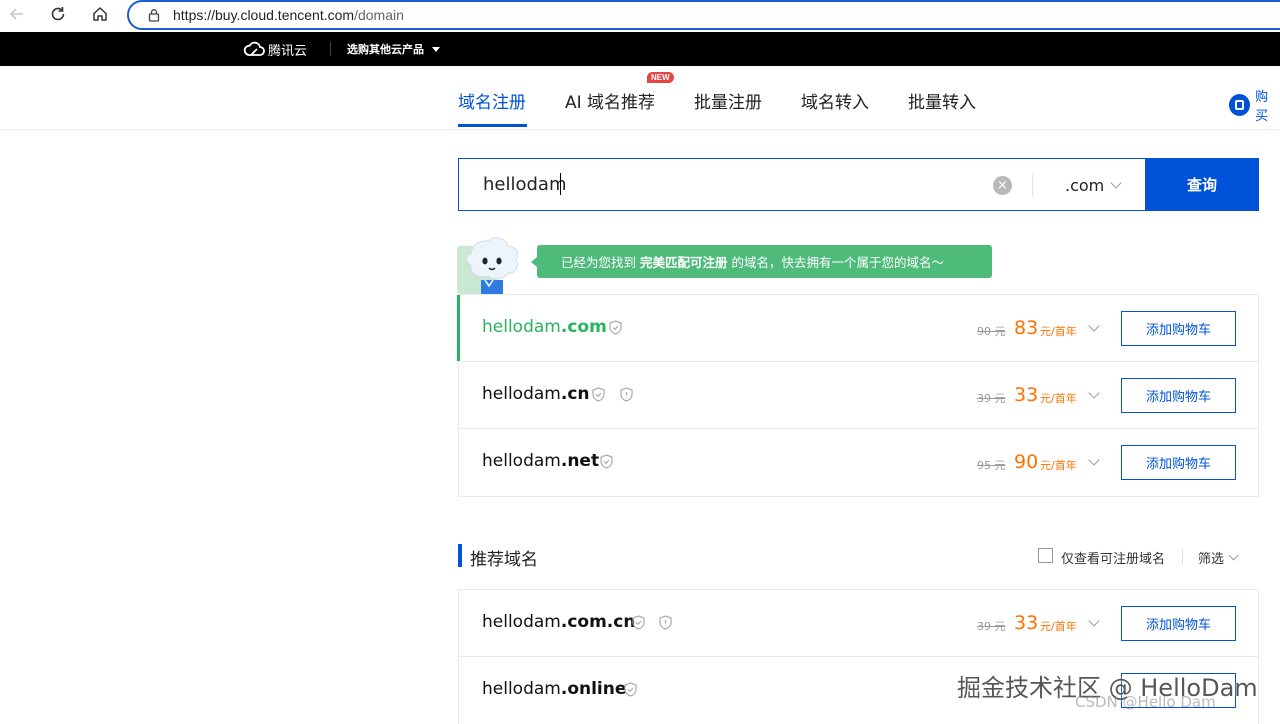  Describe the element at coordinates (1045, 555) in the screenshot. I see `available-only-checkbox` at that location.